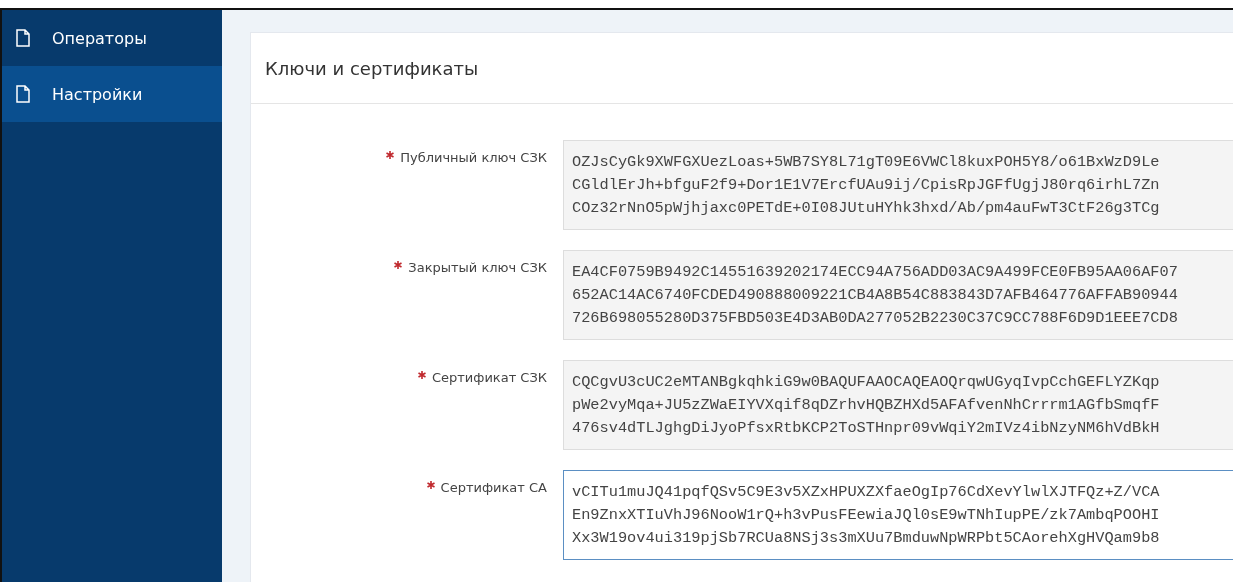 This screenshot has width=1233, height=582. I want to click on field-label: Закрытый ключ СЗК, so click(477, 267).